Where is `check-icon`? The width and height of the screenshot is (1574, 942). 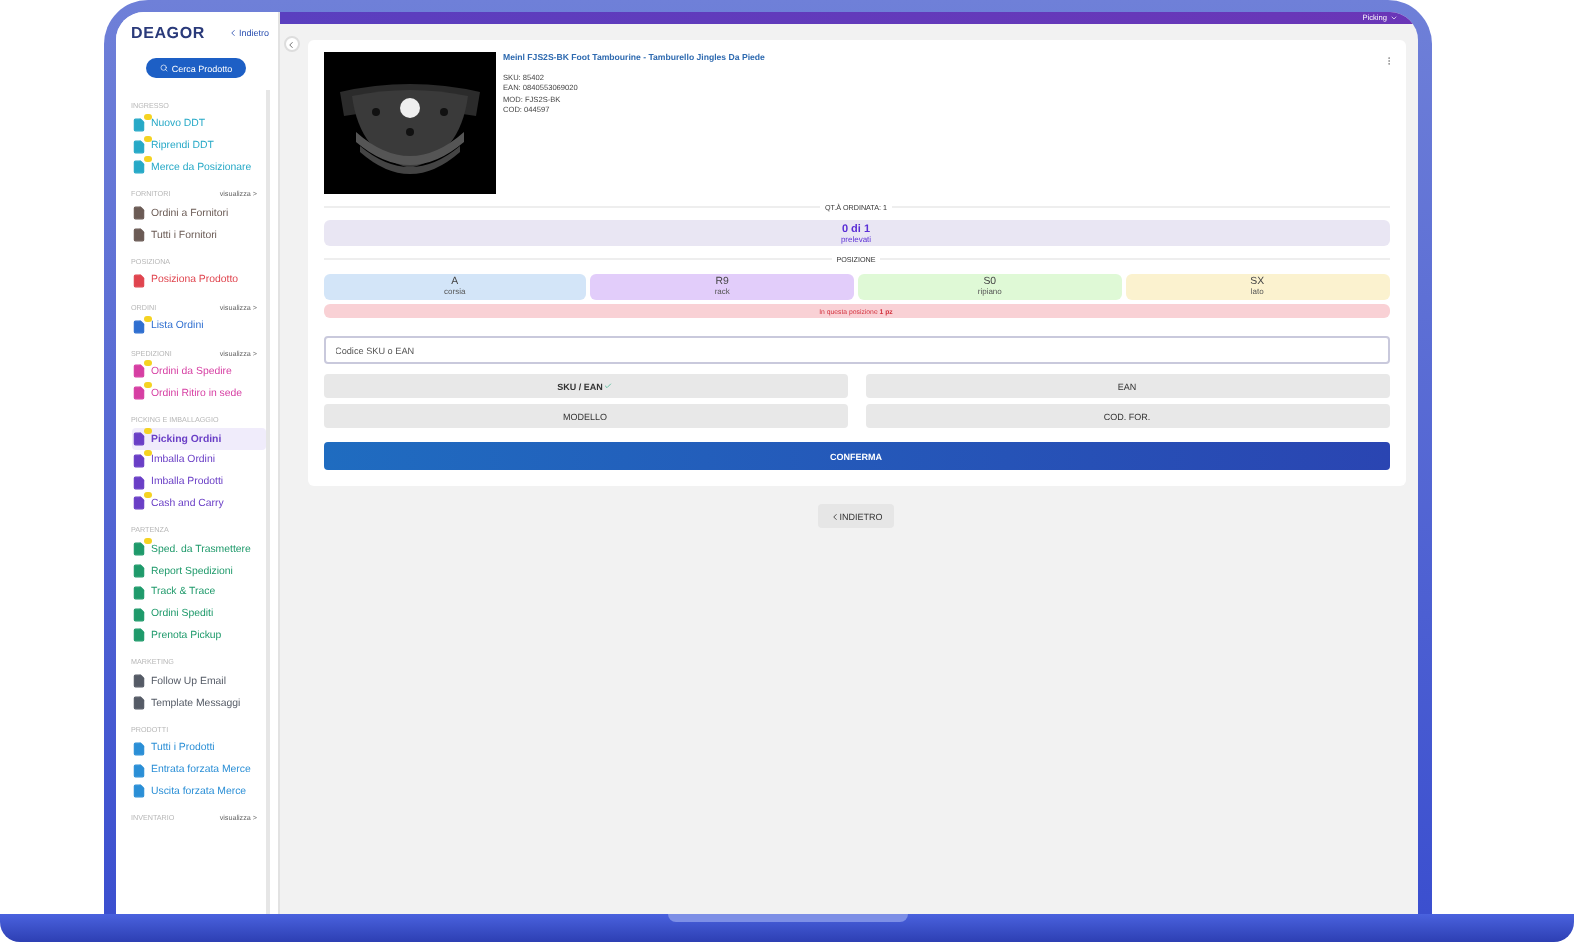 check-icon is located at coordinates (608, 386).